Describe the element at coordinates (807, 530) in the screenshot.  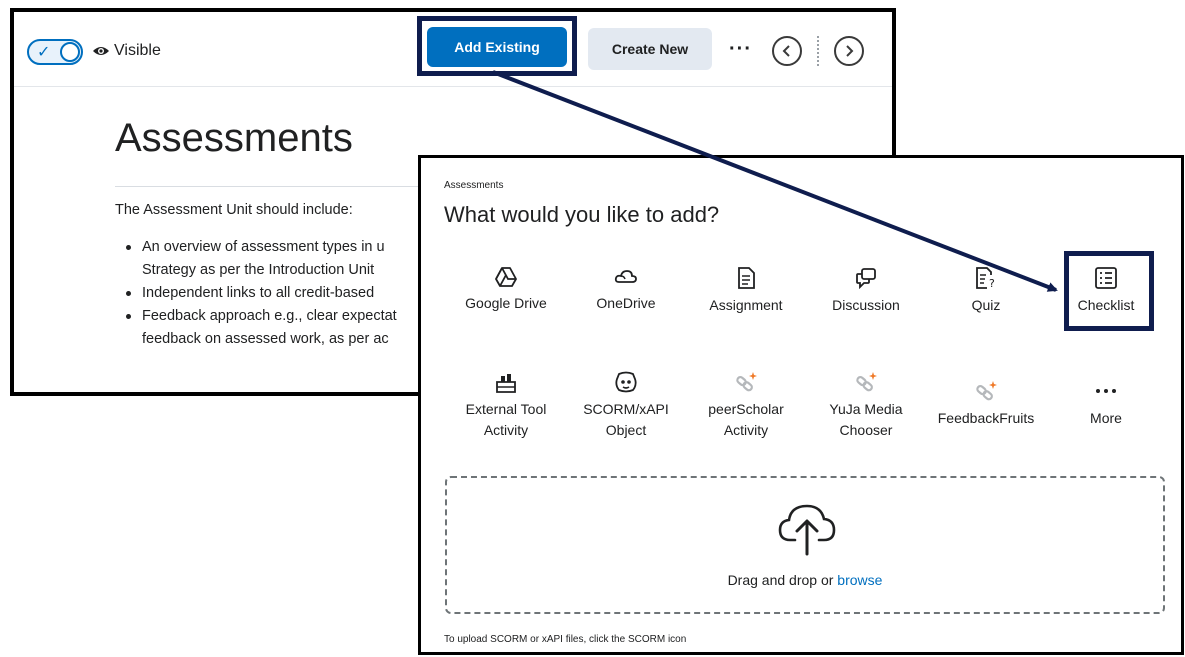
I see `cloud-upload-icon` at that location.